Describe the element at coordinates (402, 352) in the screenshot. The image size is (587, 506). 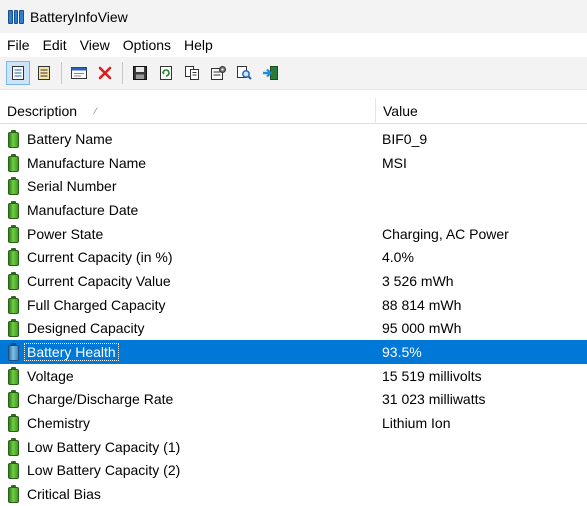
I see `value-cell: 93.5%` at that location.